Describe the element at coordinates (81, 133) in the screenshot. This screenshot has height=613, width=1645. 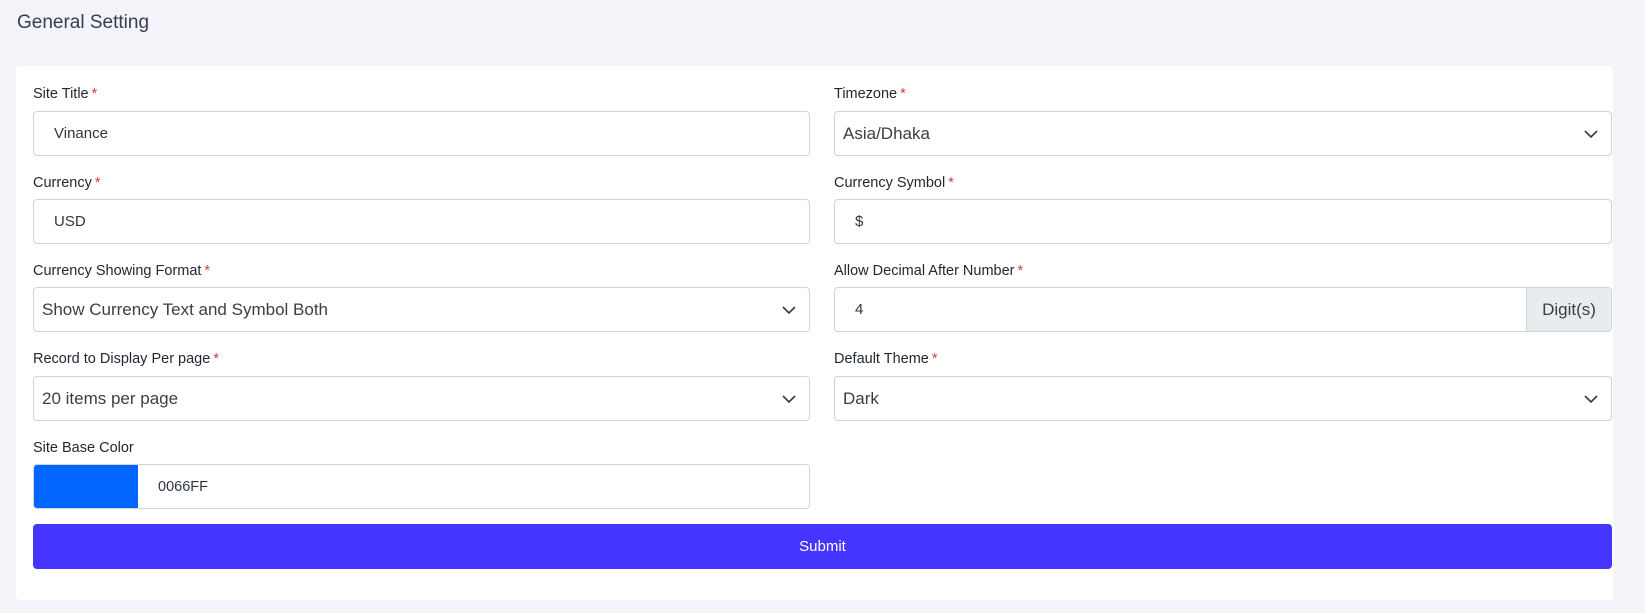
I see `site-title-value: Vinance` at that location.